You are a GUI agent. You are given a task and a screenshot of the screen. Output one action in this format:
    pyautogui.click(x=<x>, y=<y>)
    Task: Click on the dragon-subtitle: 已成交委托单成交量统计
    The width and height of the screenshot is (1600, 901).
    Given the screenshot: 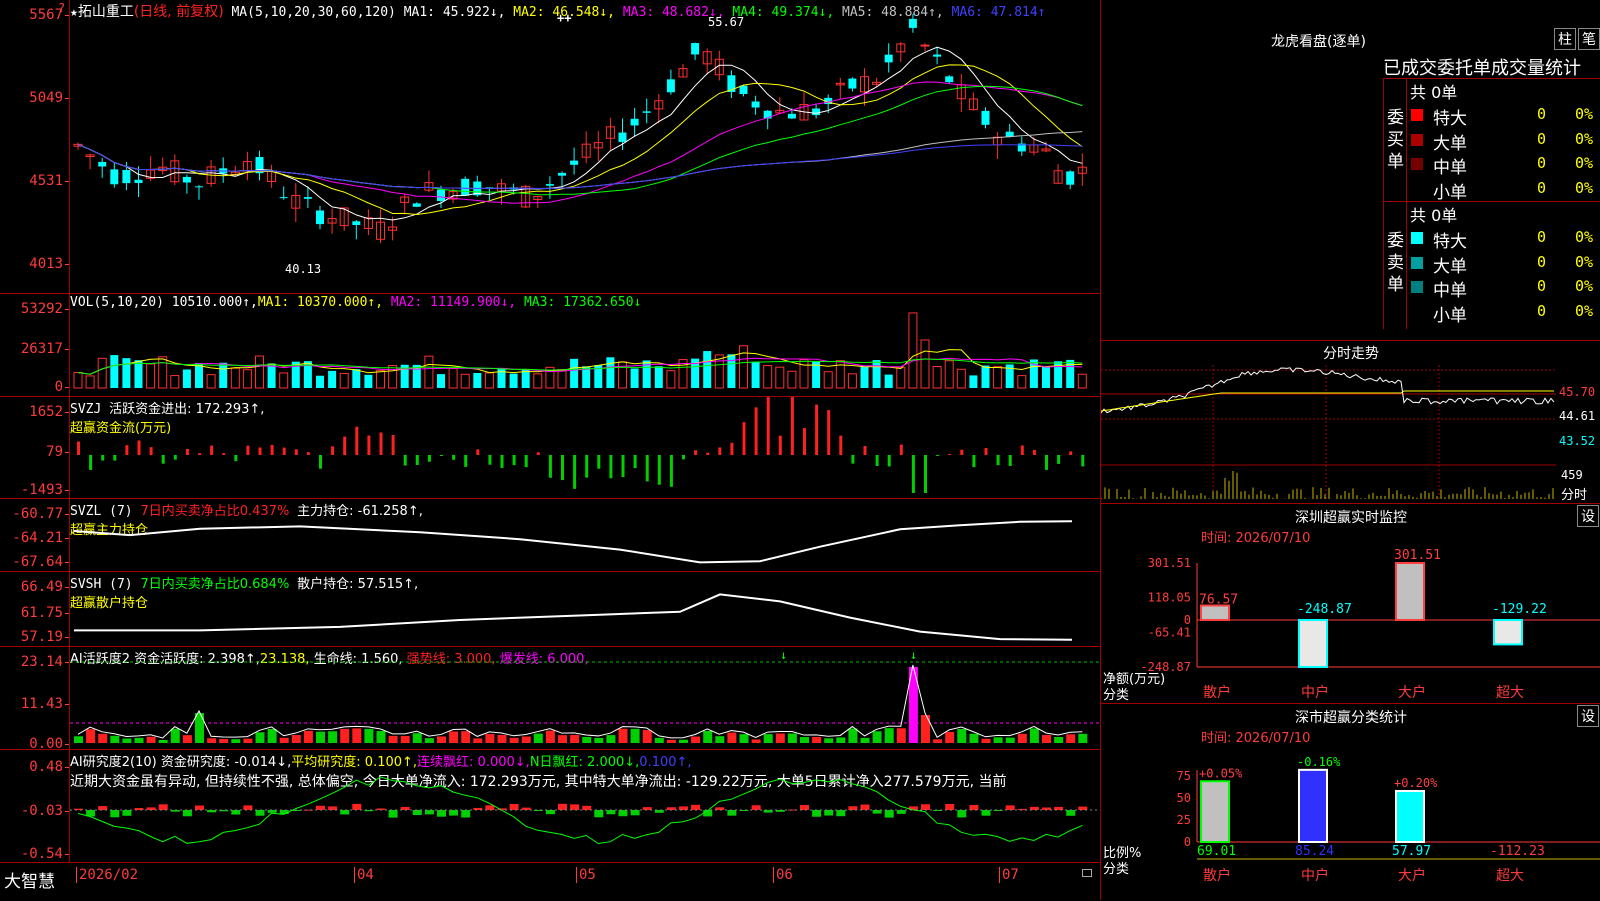 What is the action you would take?
    pyautogui.click(x=1482, y=68)
    